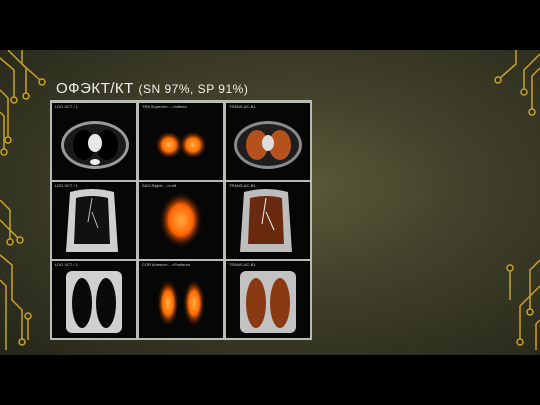 The image size is (540, 405). I want to click on ct-axial-panel: LDG XCT / 1, so click(94, 141).